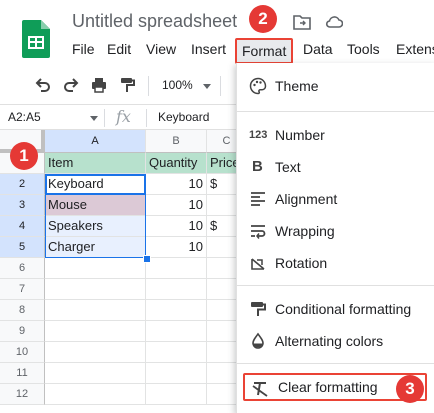 This screenshot has width=434, height=413. I want to click on cell-a5: Charger, so click(95, 247).